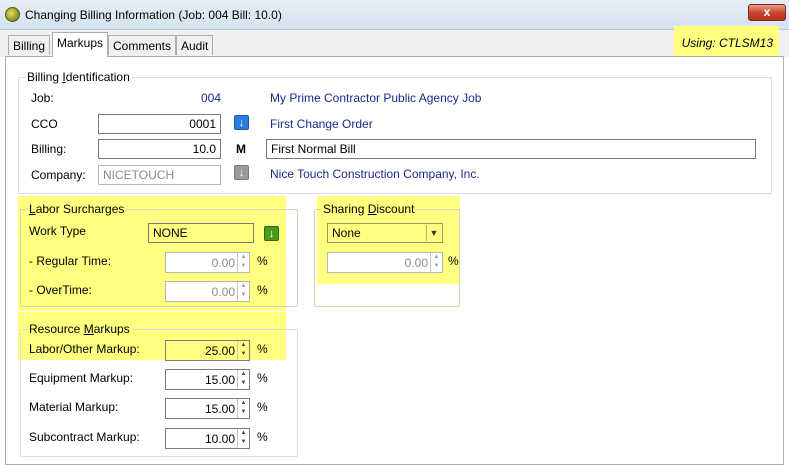 This screenshot has height=465, width=789. Describe the element at coordinates (195, 45) in the screenshot. I see `tab-audit: Audit` at that location.